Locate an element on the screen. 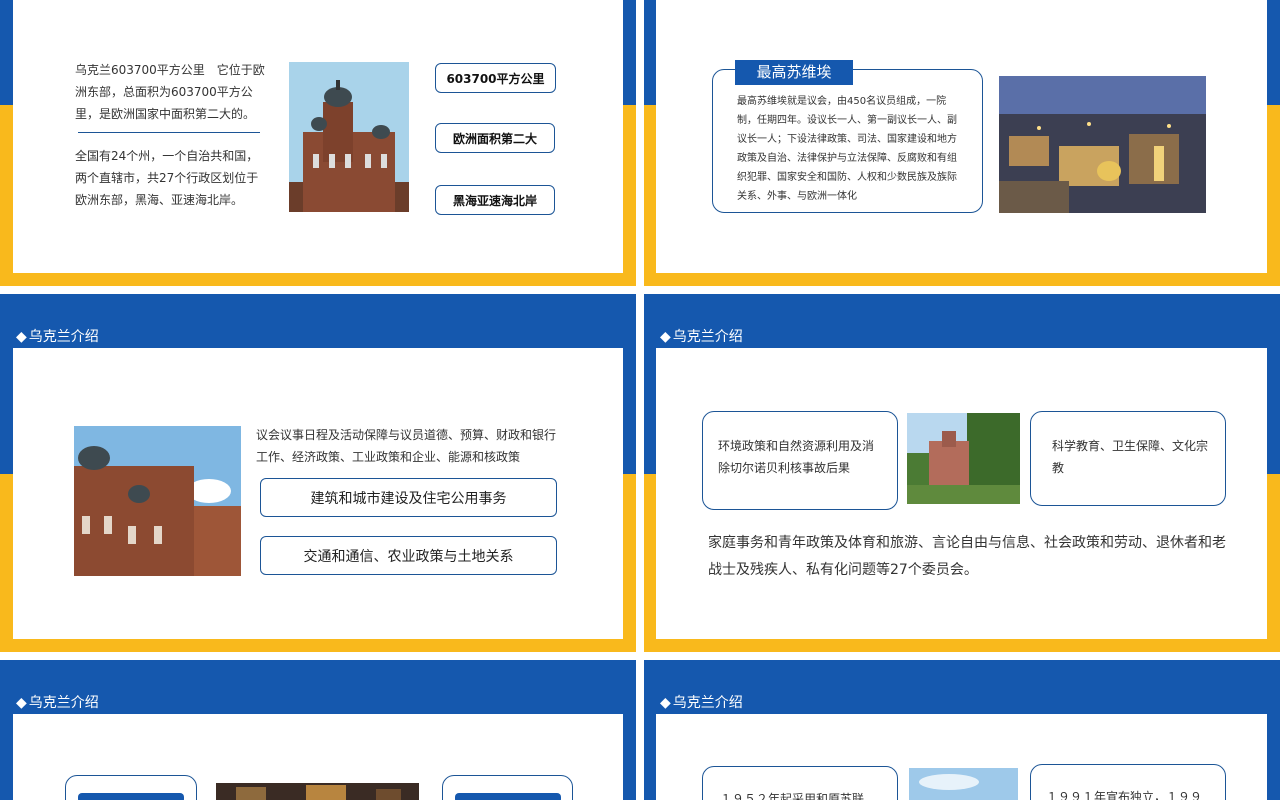 This screenshot has width=1280, height=800. info-box-right-header is located at coordinates (508, 796).